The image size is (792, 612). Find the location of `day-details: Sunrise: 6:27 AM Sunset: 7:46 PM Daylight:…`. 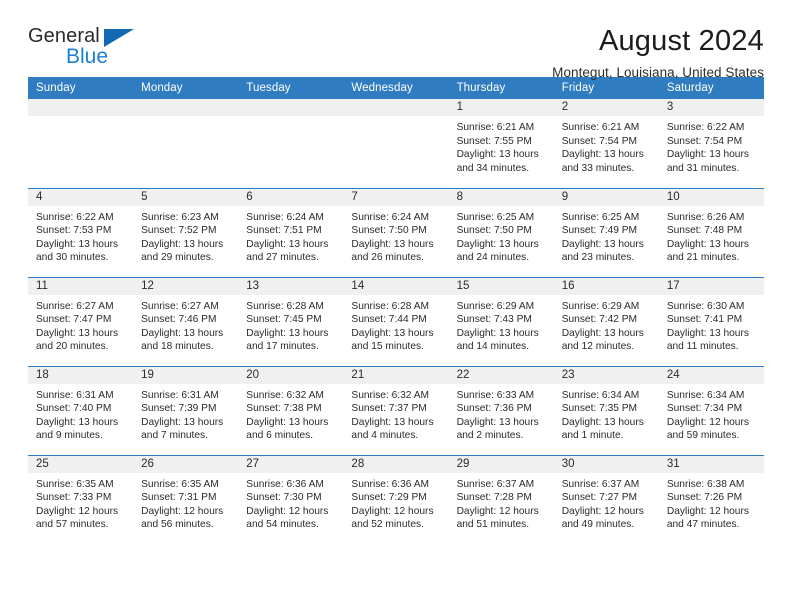

day-details: Sunrise: 6:27 AM Sunset: 7:46 PM Daylight:… is located at coordinates (185, 324).